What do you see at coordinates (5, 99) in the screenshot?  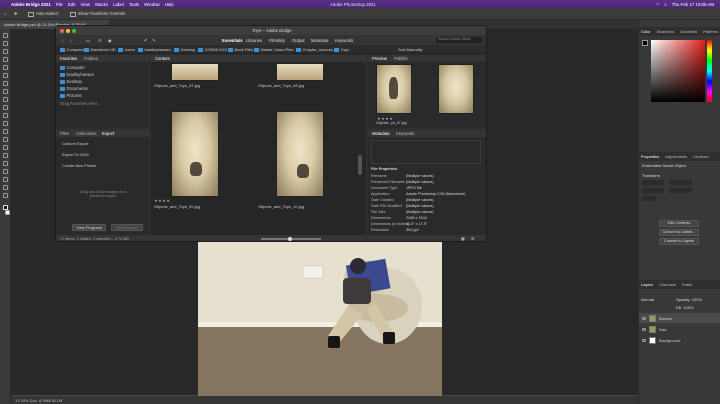 I see `brush-tool-icon` at bounding box center [5, 99].